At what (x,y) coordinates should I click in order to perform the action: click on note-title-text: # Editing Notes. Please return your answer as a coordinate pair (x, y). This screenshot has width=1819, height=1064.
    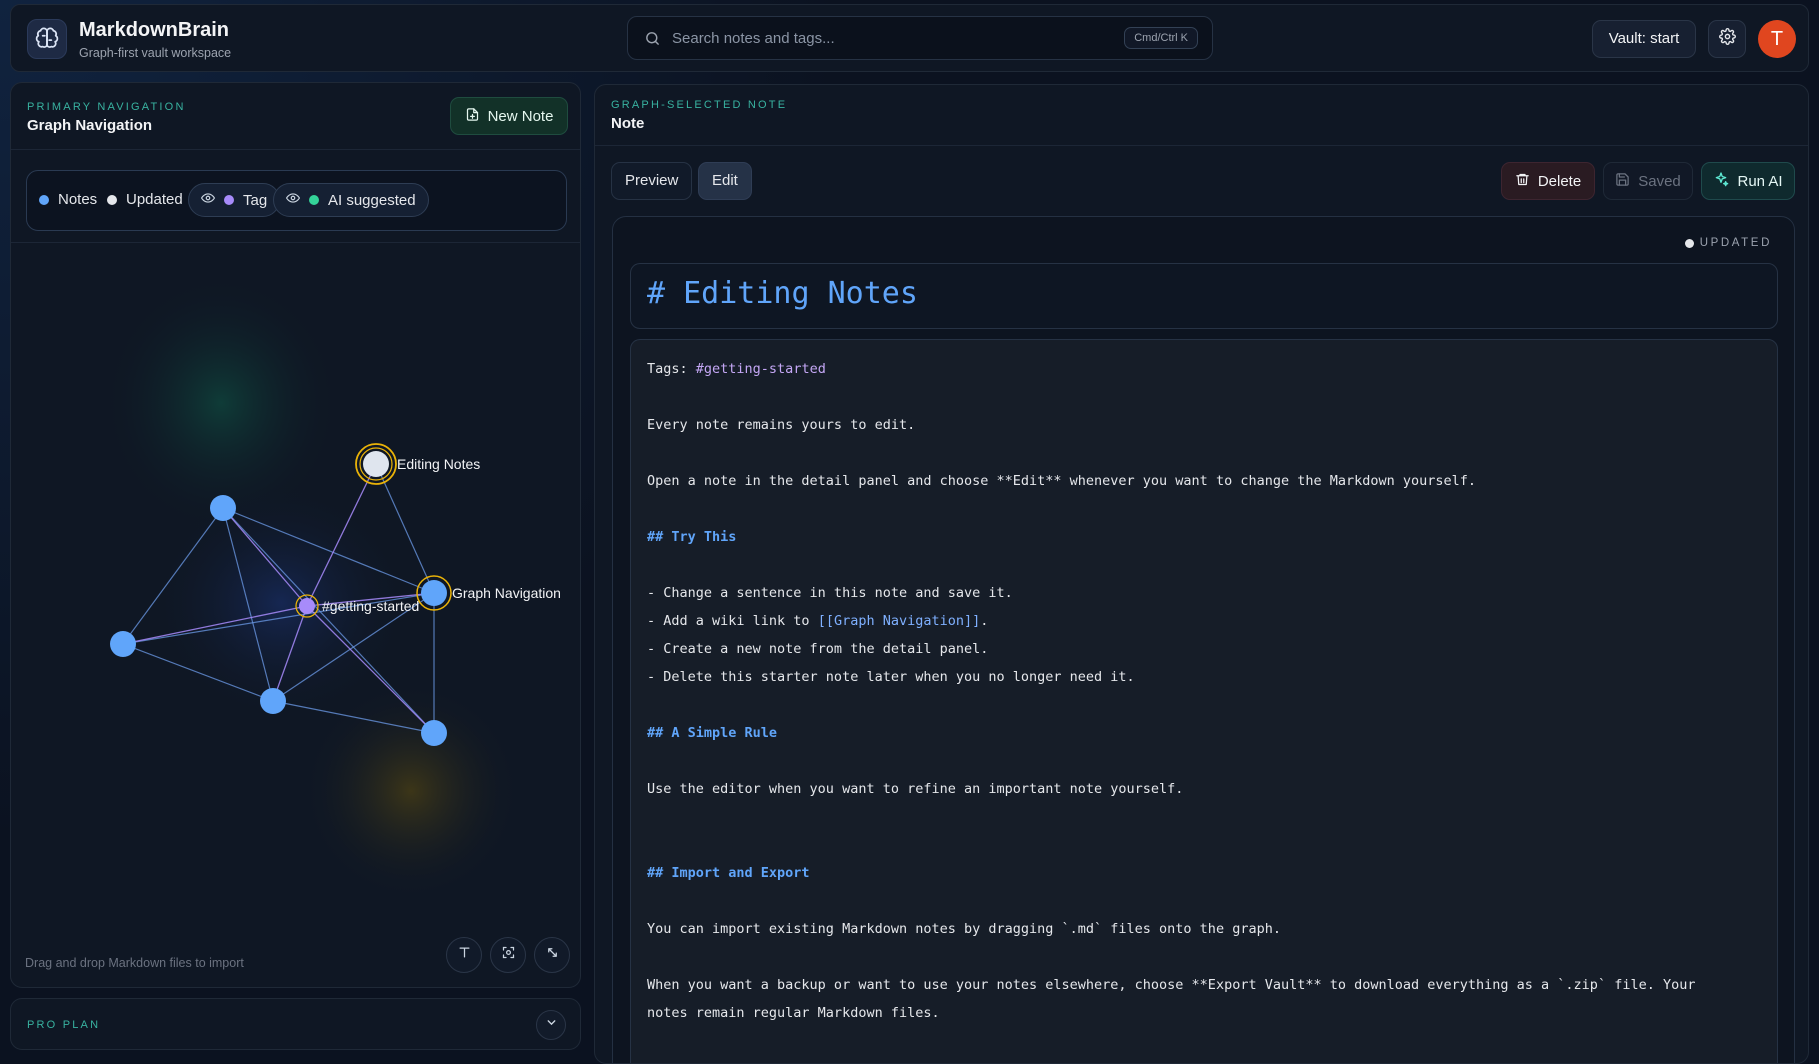
    Looking at the image, I should click on (782, 293).